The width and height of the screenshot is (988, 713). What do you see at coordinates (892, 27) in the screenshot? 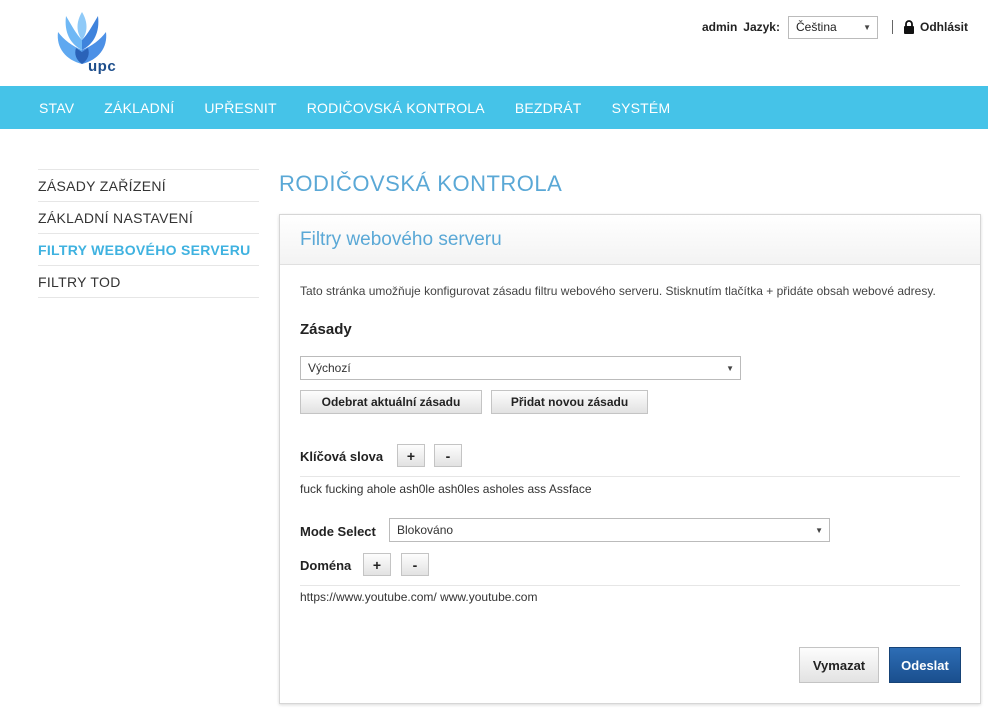
I see `separator` at bounding box center [892, 27].